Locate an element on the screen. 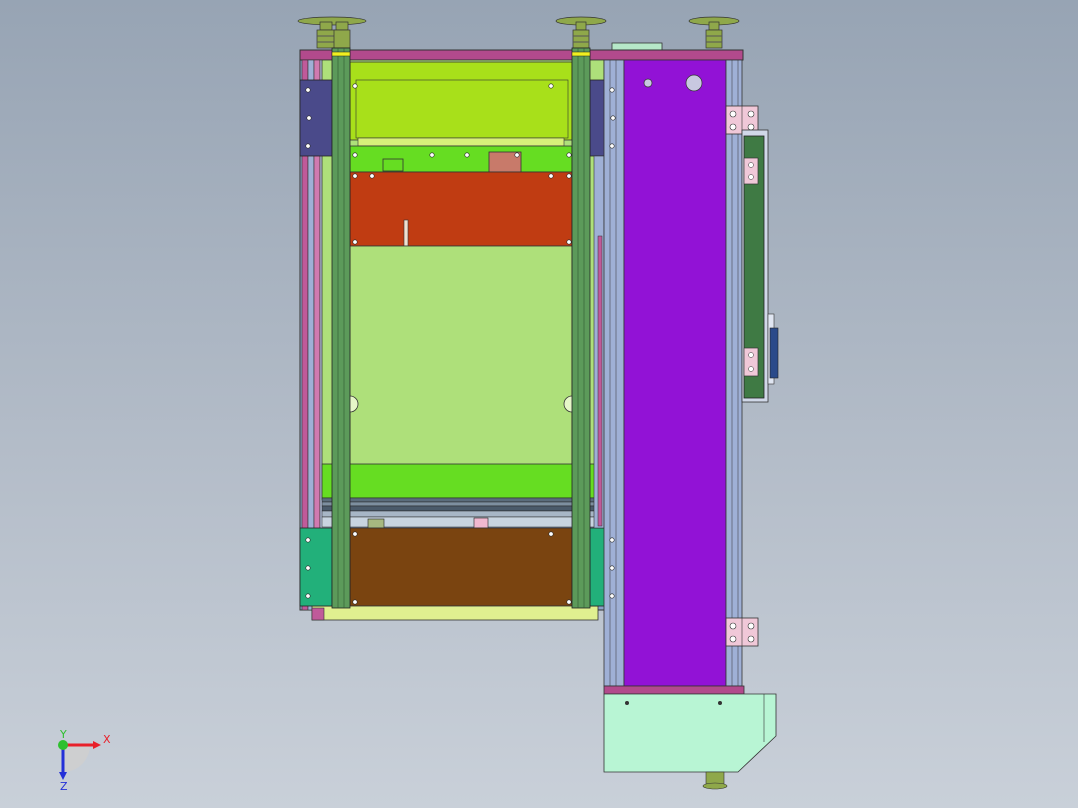  y-axis-dot is located at coordinates (63, 745).